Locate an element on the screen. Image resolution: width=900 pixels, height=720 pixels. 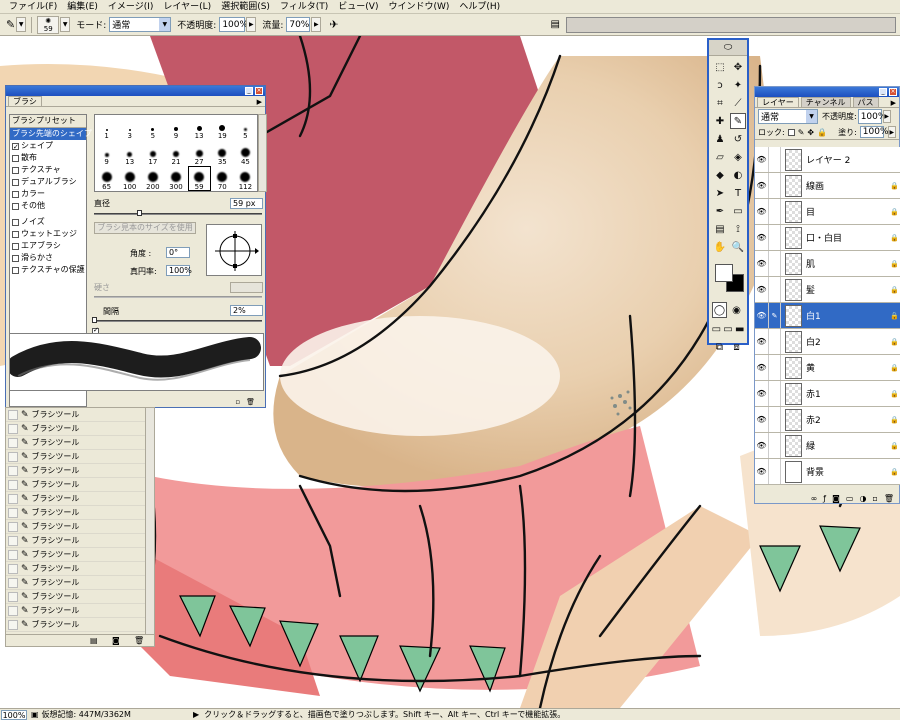
foreground-color-swatch is located at coordinates (724, 273).